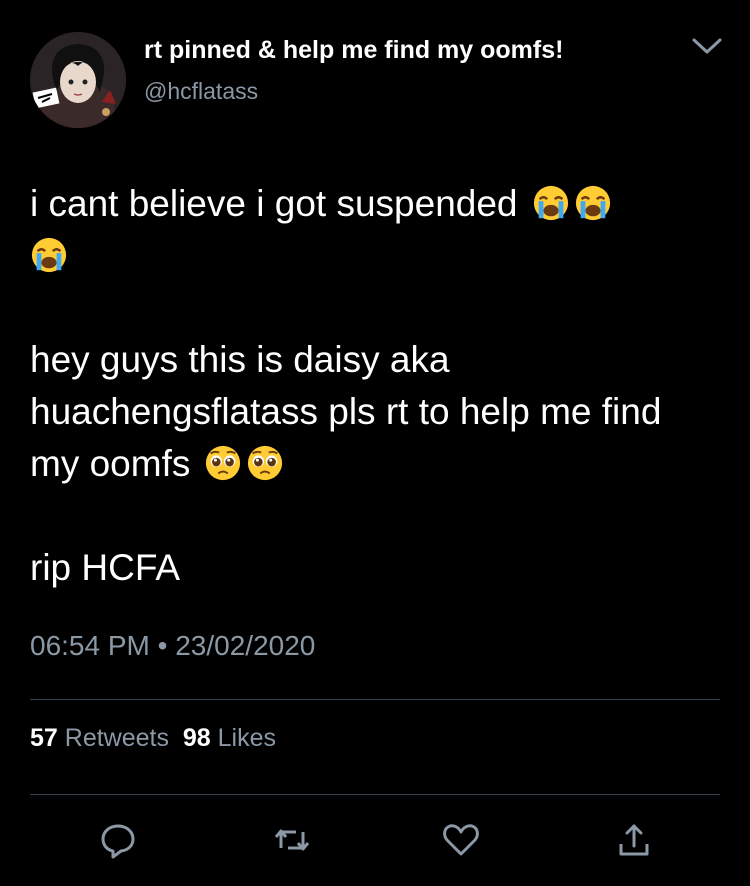  Describe the element at coordinates (292, 840) in the screenshot. I see `retweet-icon` at that location.